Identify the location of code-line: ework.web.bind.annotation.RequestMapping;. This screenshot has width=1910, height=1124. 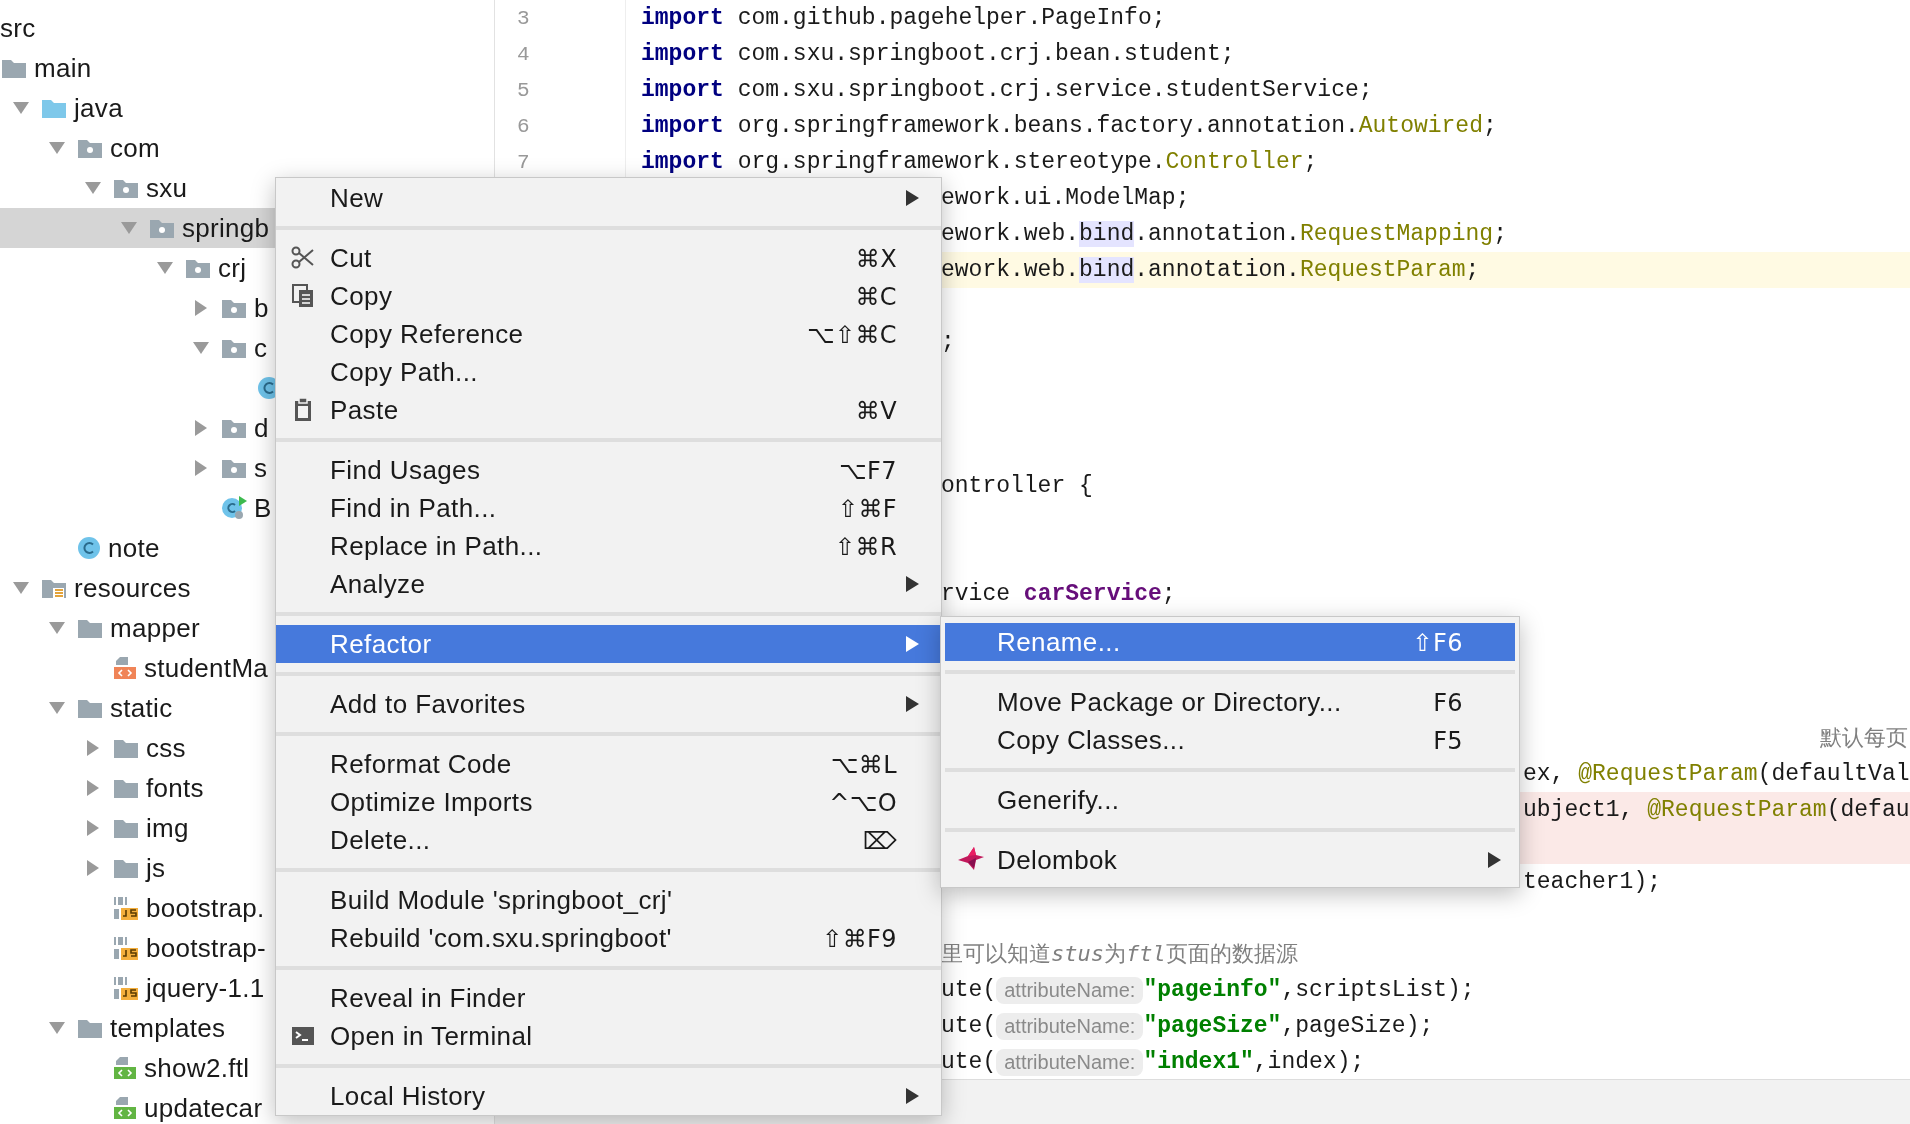
(1224, 234).